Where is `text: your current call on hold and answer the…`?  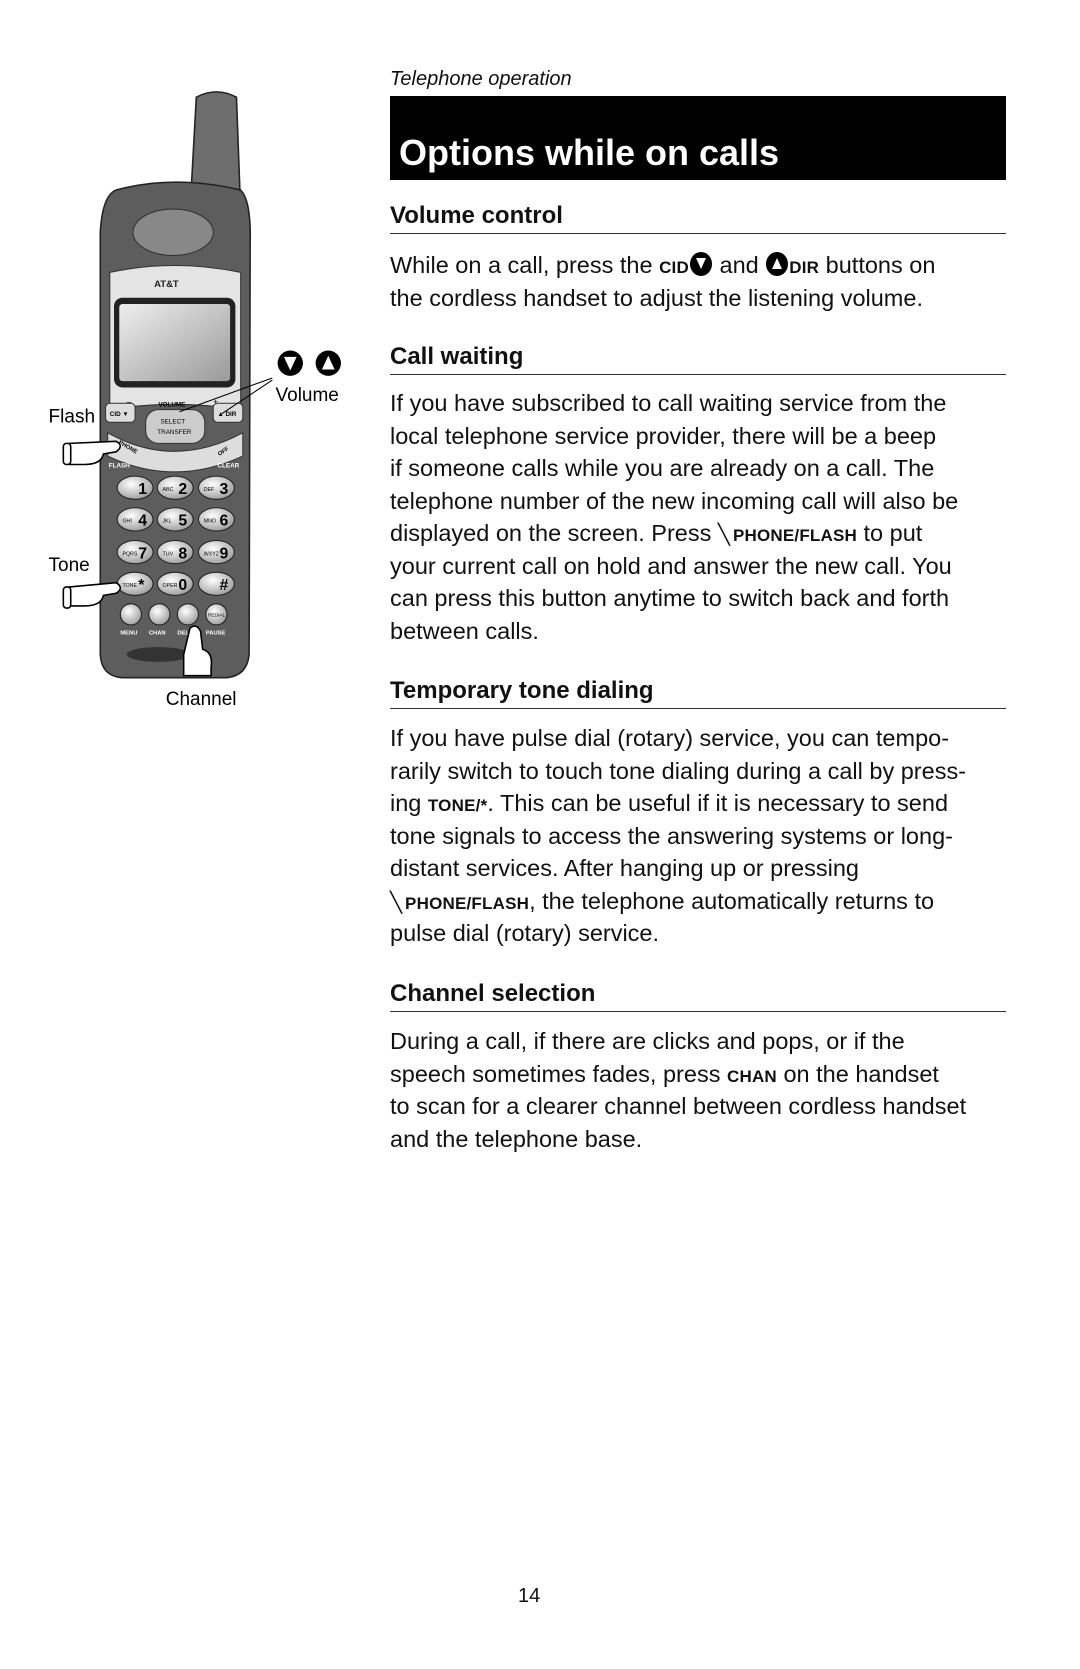
text: your current call on hold and answer the… is located at coordinates (671, 565).